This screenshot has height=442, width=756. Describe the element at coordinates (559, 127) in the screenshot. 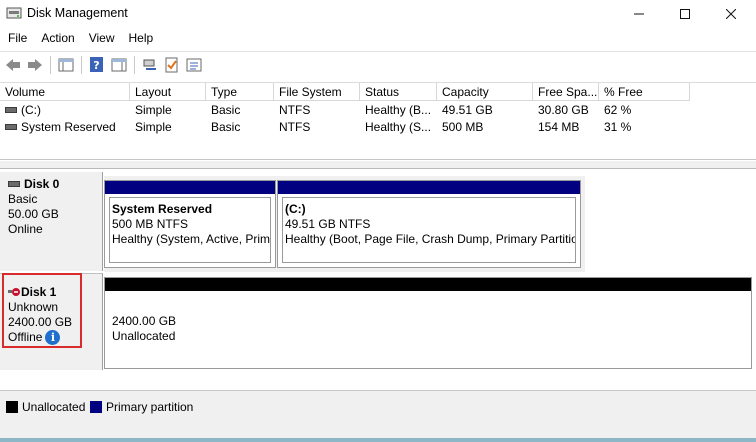

I see `free-space-cell: 154 MB` at that location.